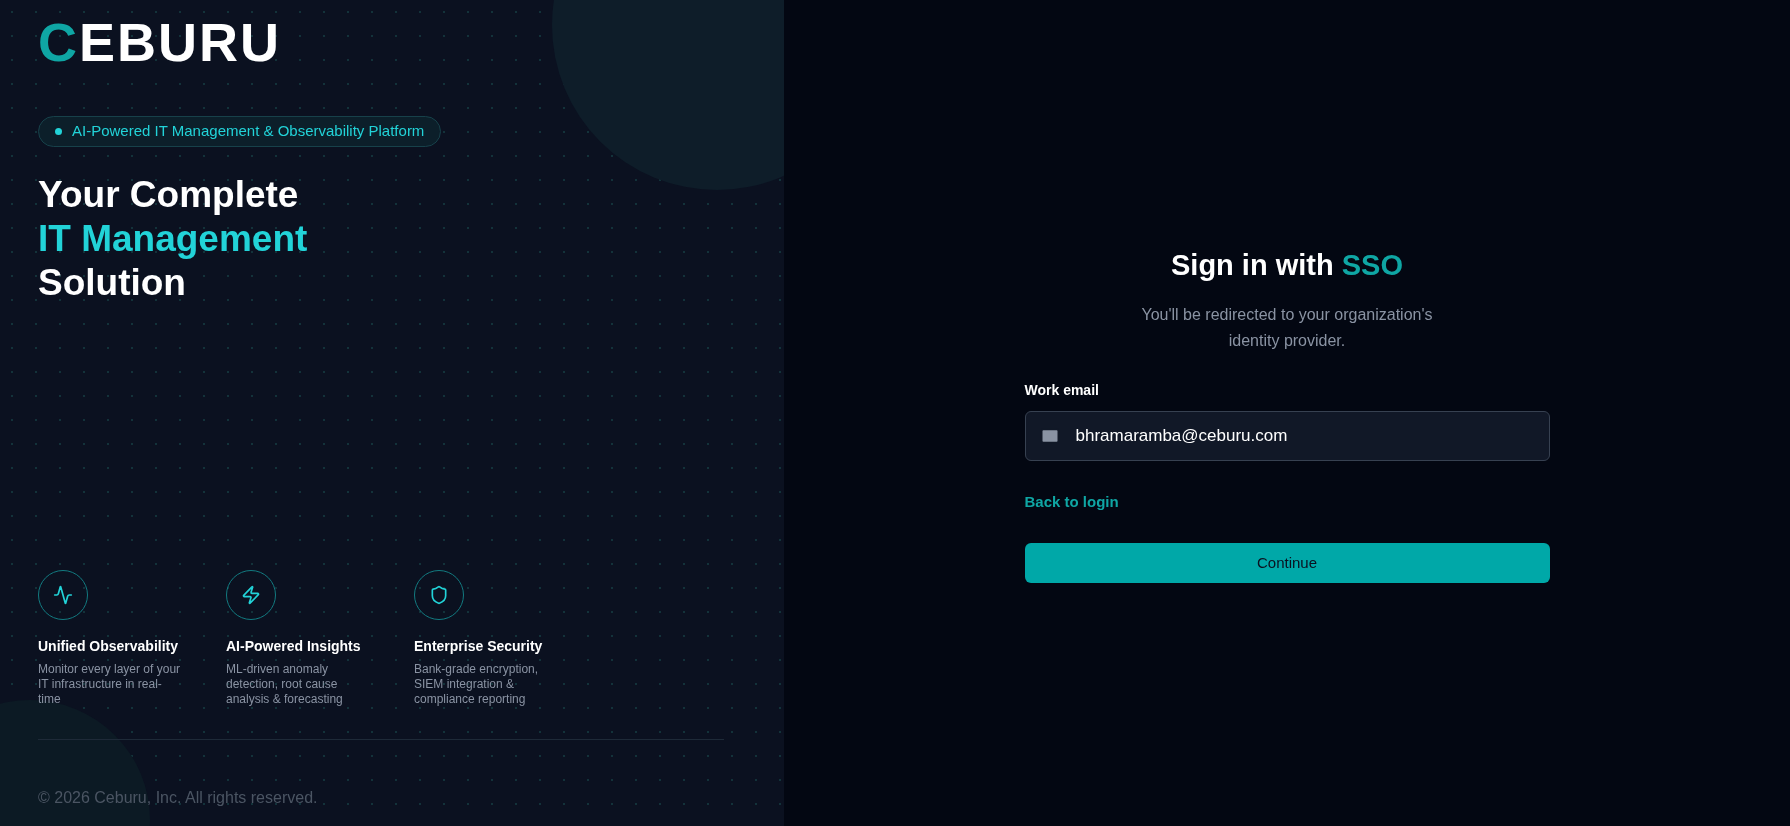  What do you see at coordinates (173, 239) in the screenshot?
I see `headline: Your Complete IT Management Solution` at bounding box center [173, 239].